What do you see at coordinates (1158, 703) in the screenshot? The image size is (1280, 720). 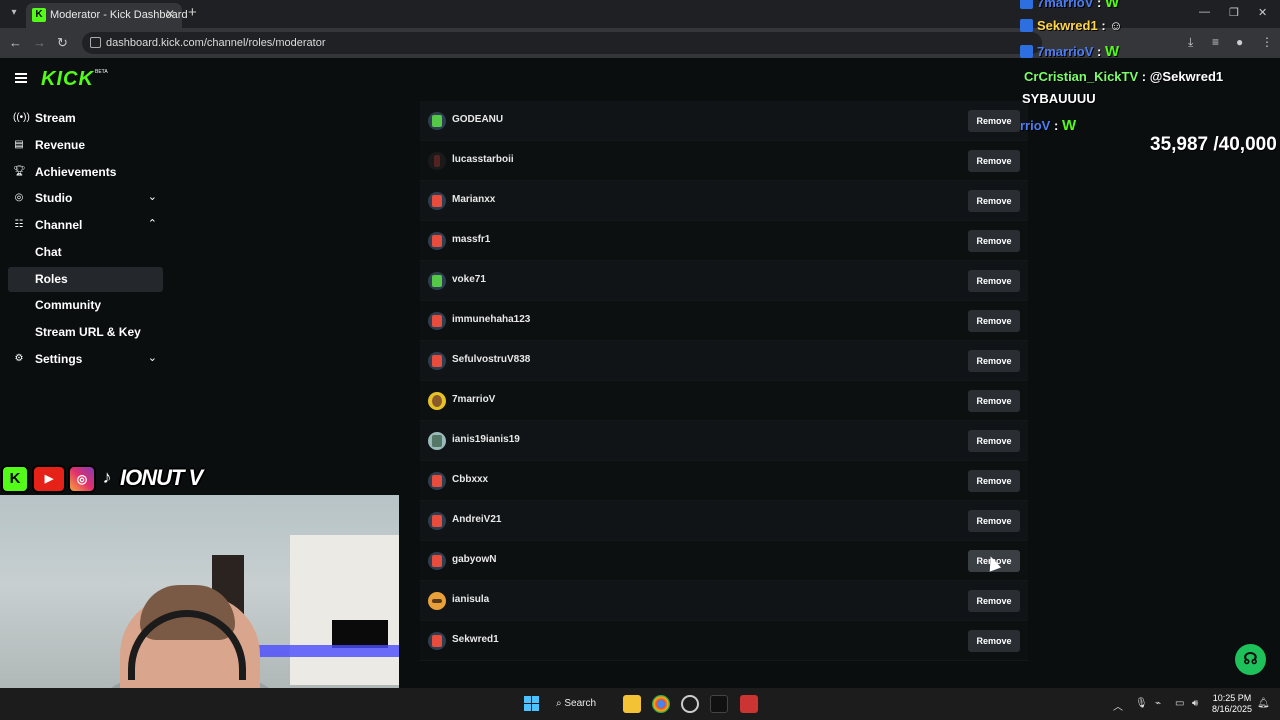 I see `usb-icon: ⌁` at bounding box center [1158, 703].